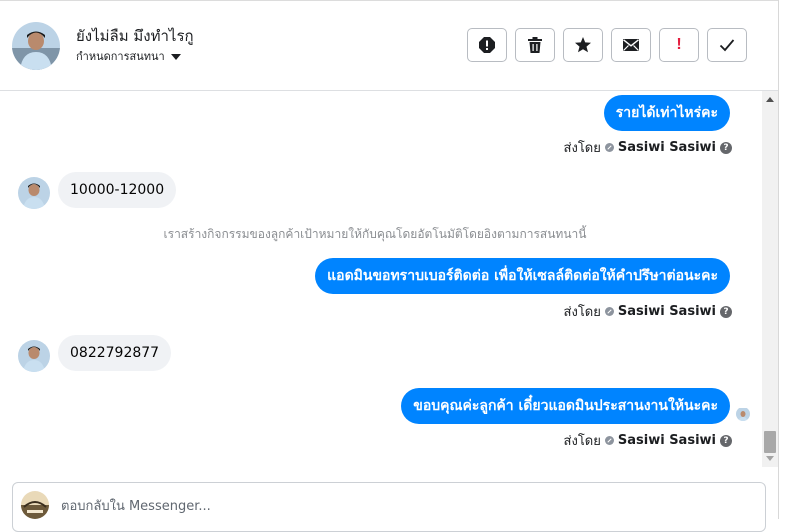 The width and height of the screenshot is (786, 532). Describe the element at coordinates (135, 36) in the screenshot. I see `contact-name: ยังไม่ลืม มึงทำไรกู` at that location.